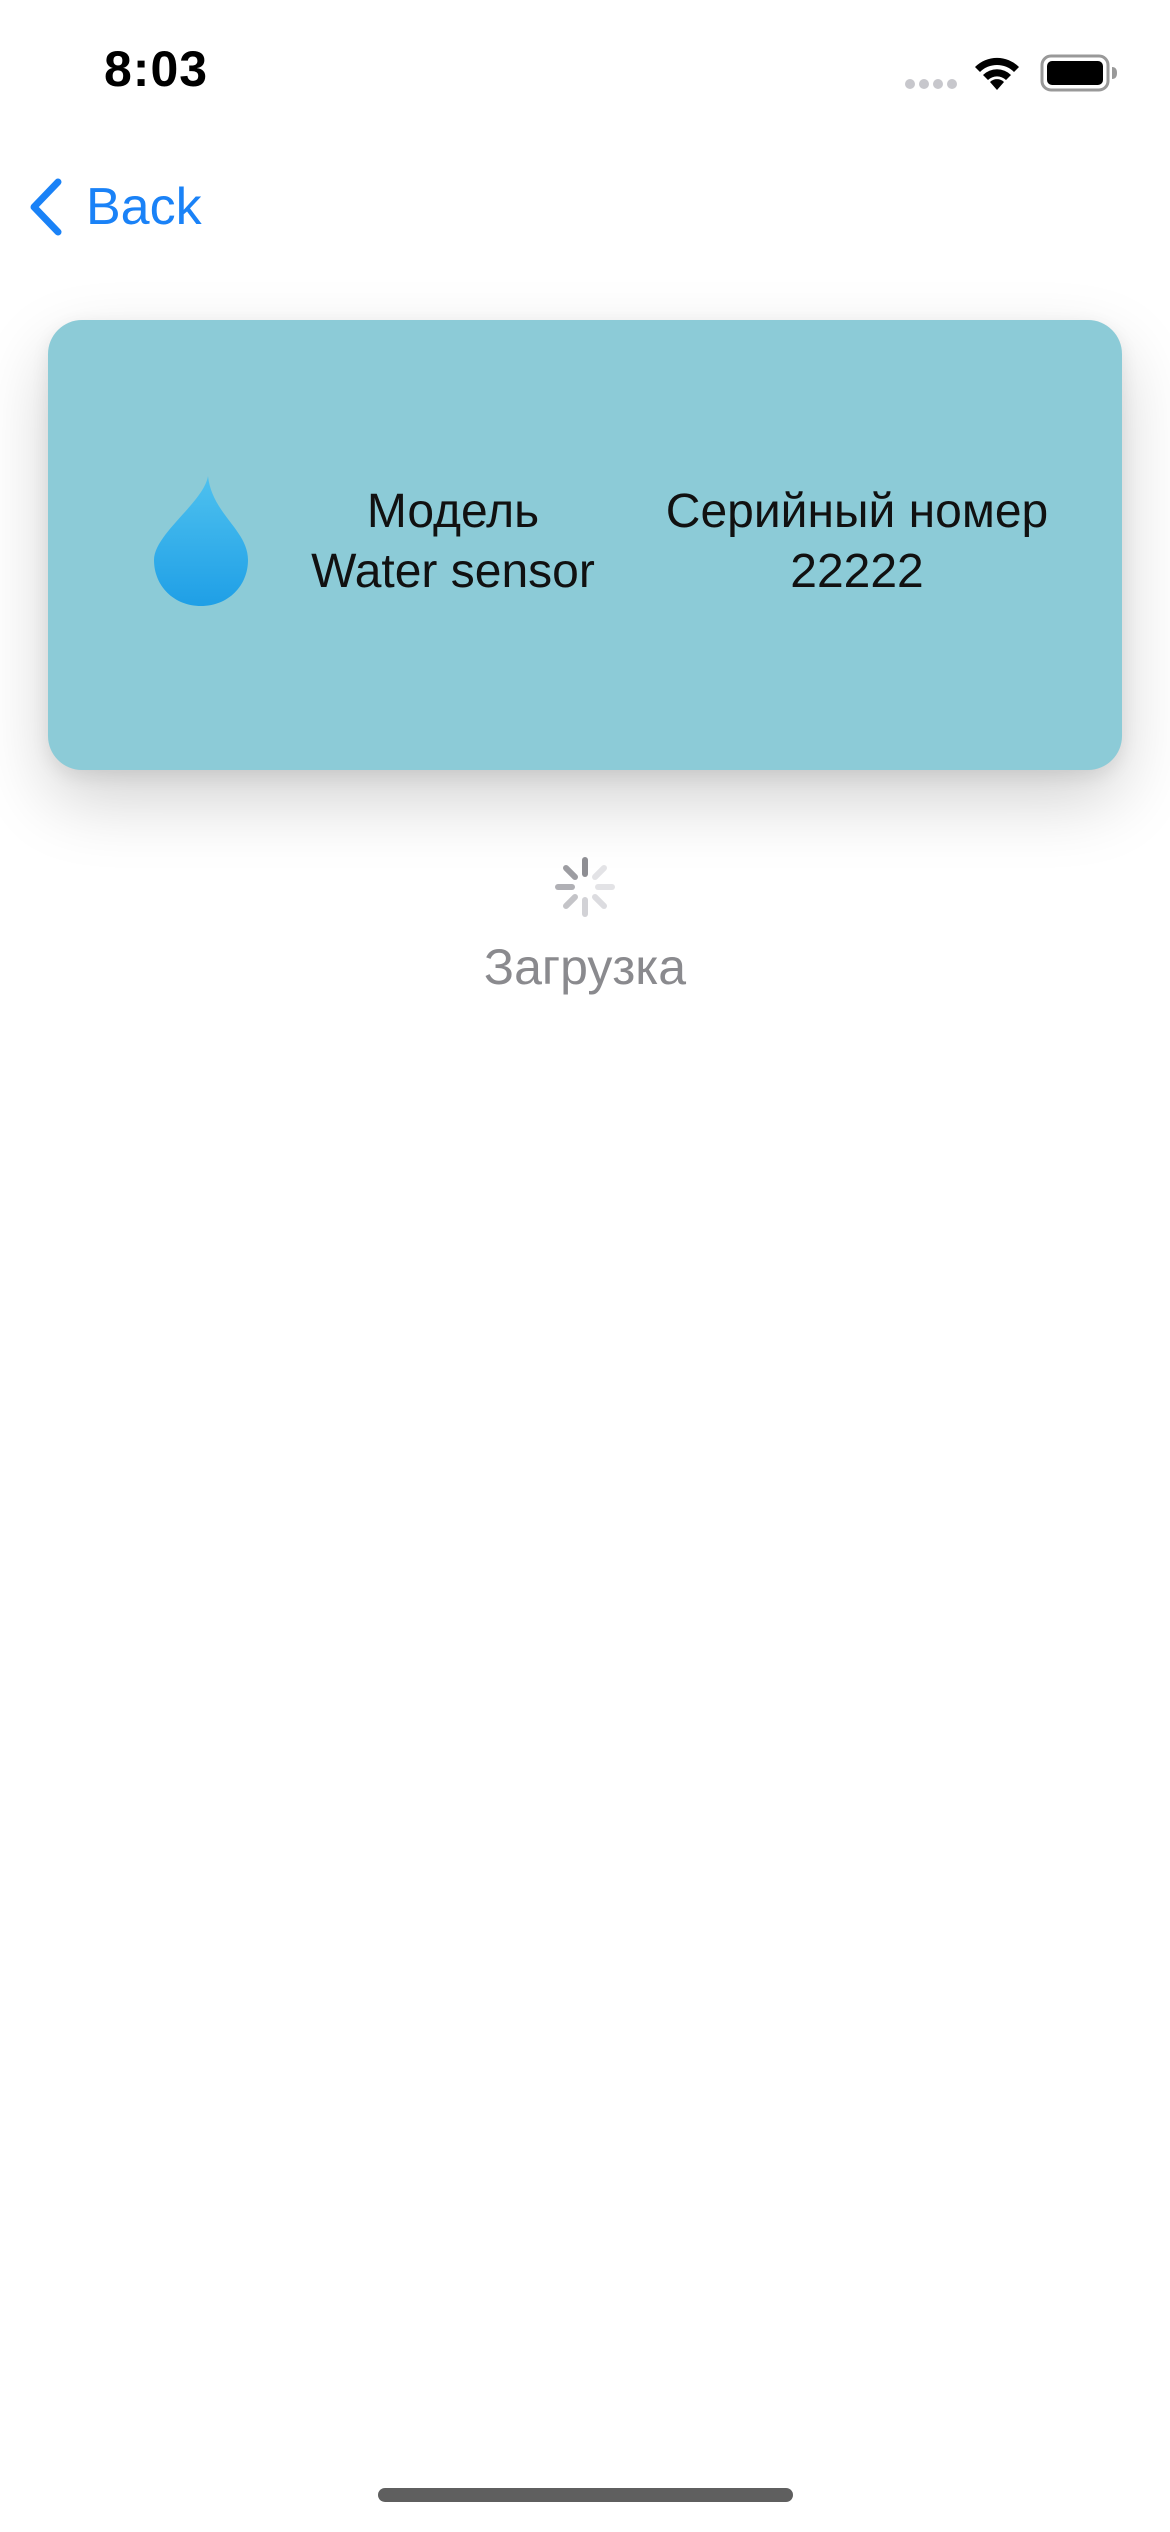 This screenshot has height=2532, width=1170. I want to click on battery-icon, so click(1079, 73).